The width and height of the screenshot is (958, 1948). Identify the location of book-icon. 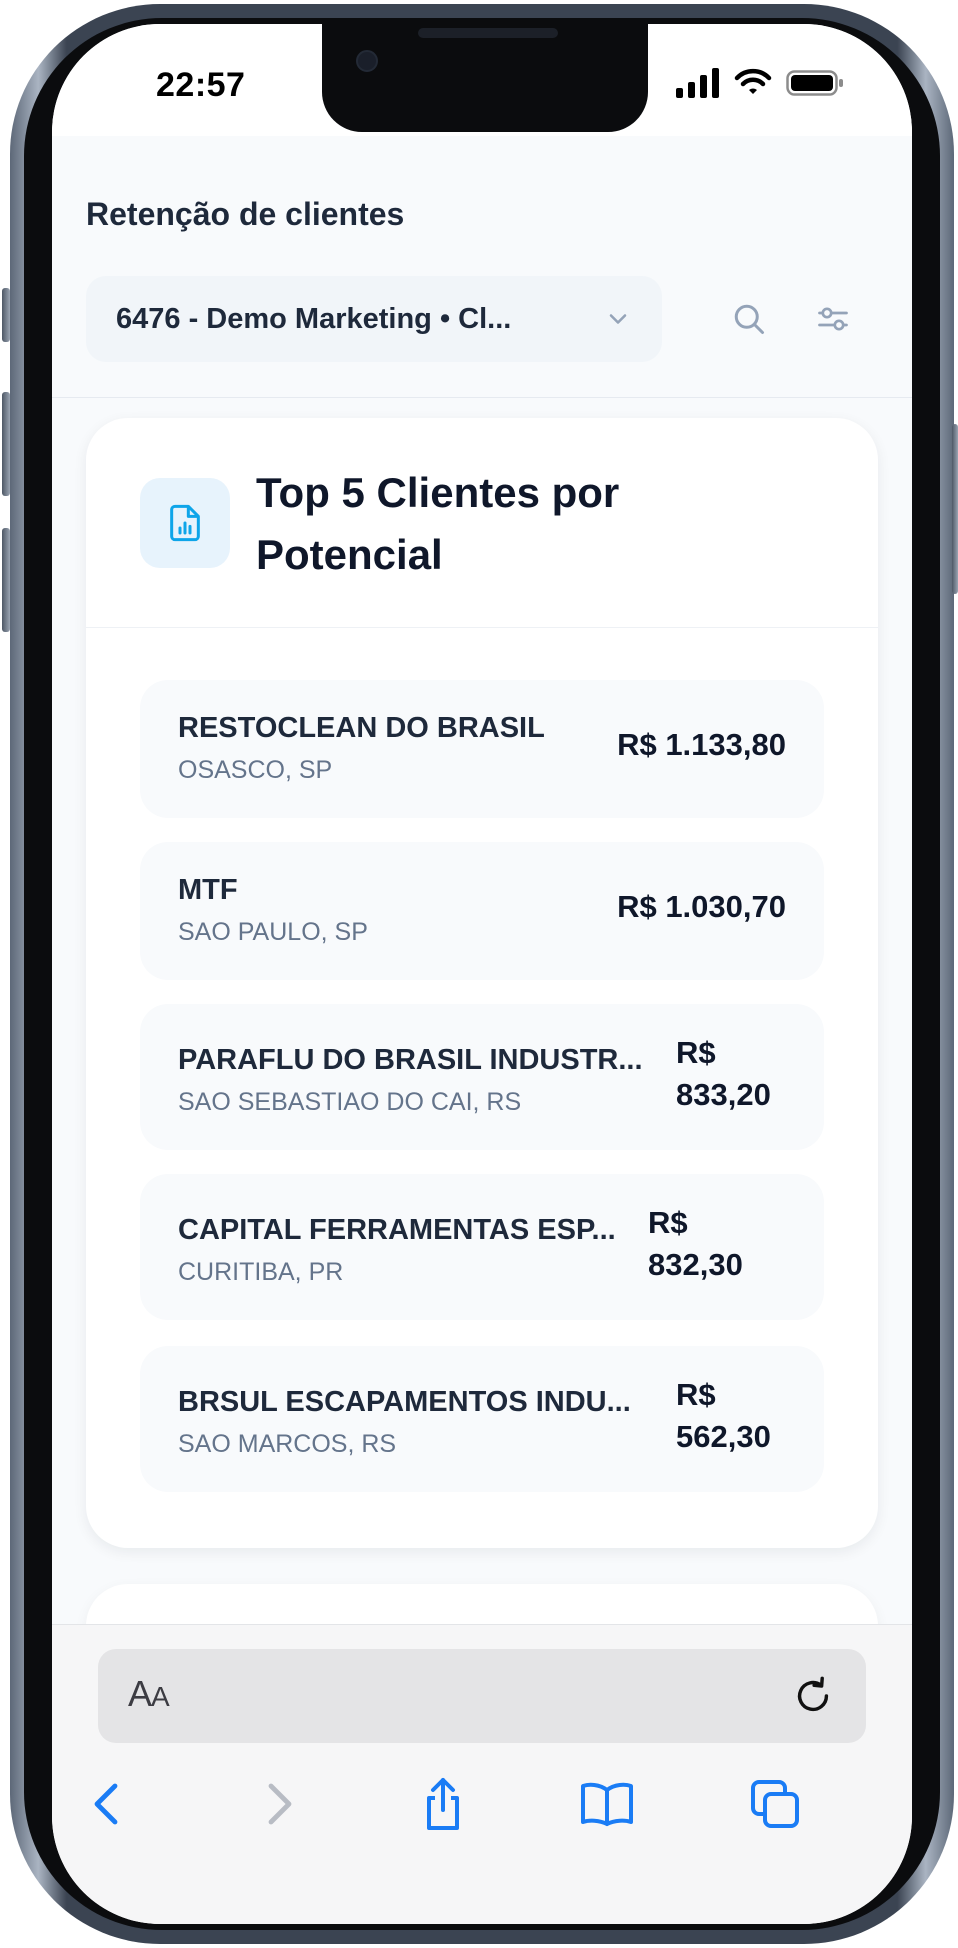
(607, 1804).